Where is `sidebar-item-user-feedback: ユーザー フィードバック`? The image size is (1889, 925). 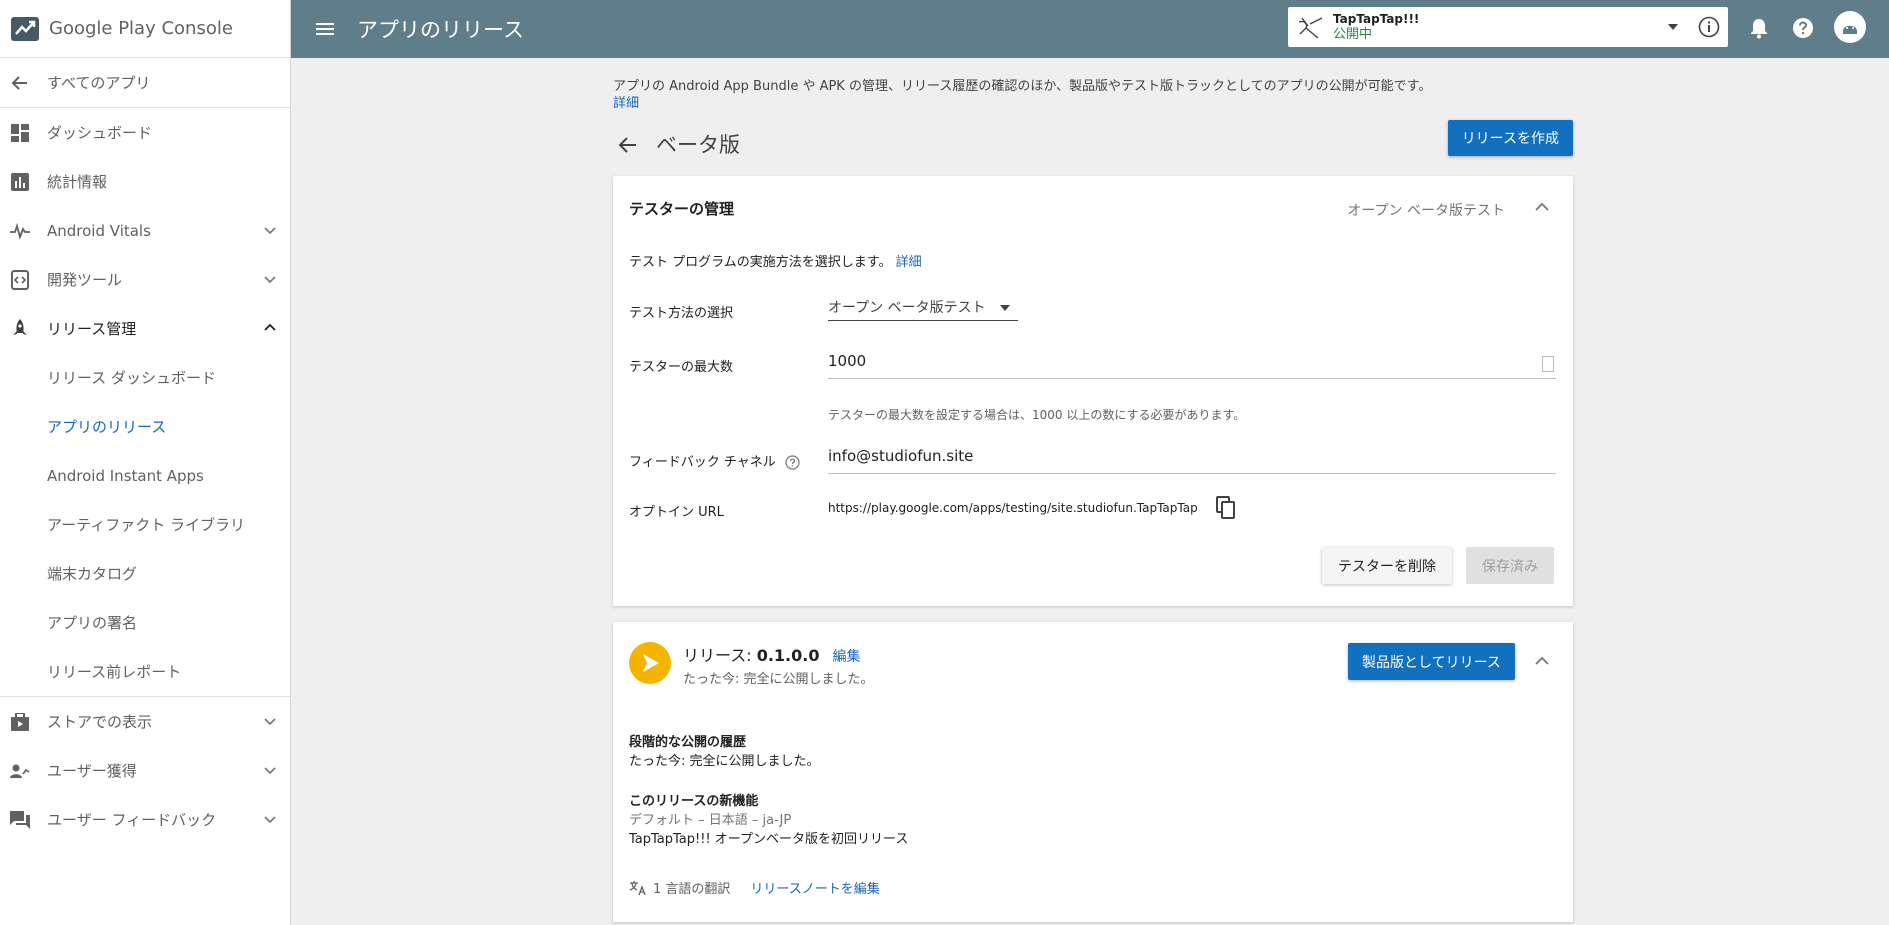 sidebar-item-user-feedback: ユーザー フィードバック is located at coordinates (145, 819).